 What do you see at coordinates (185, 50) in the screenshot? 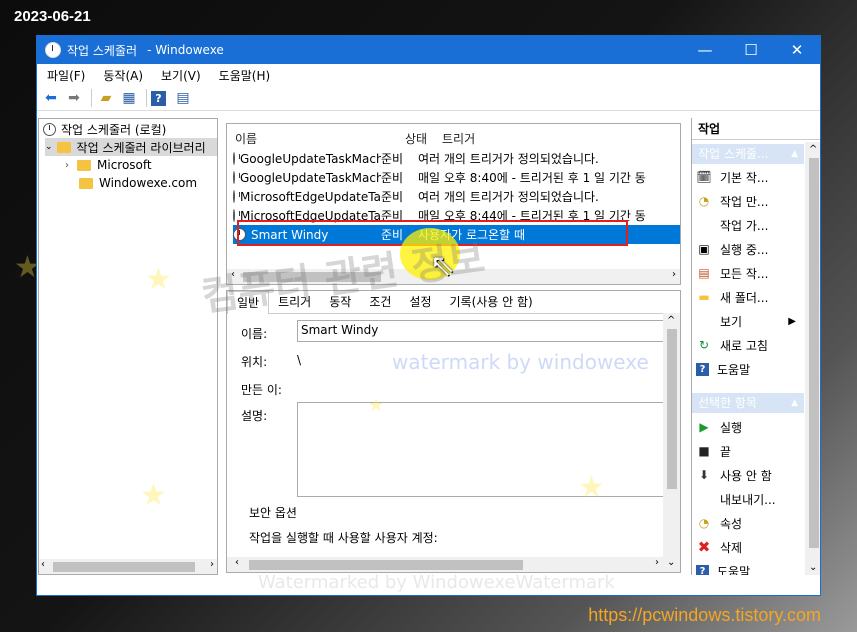
I see `window-title-suffix: - Windowexe` at bounding box center [185, 50].